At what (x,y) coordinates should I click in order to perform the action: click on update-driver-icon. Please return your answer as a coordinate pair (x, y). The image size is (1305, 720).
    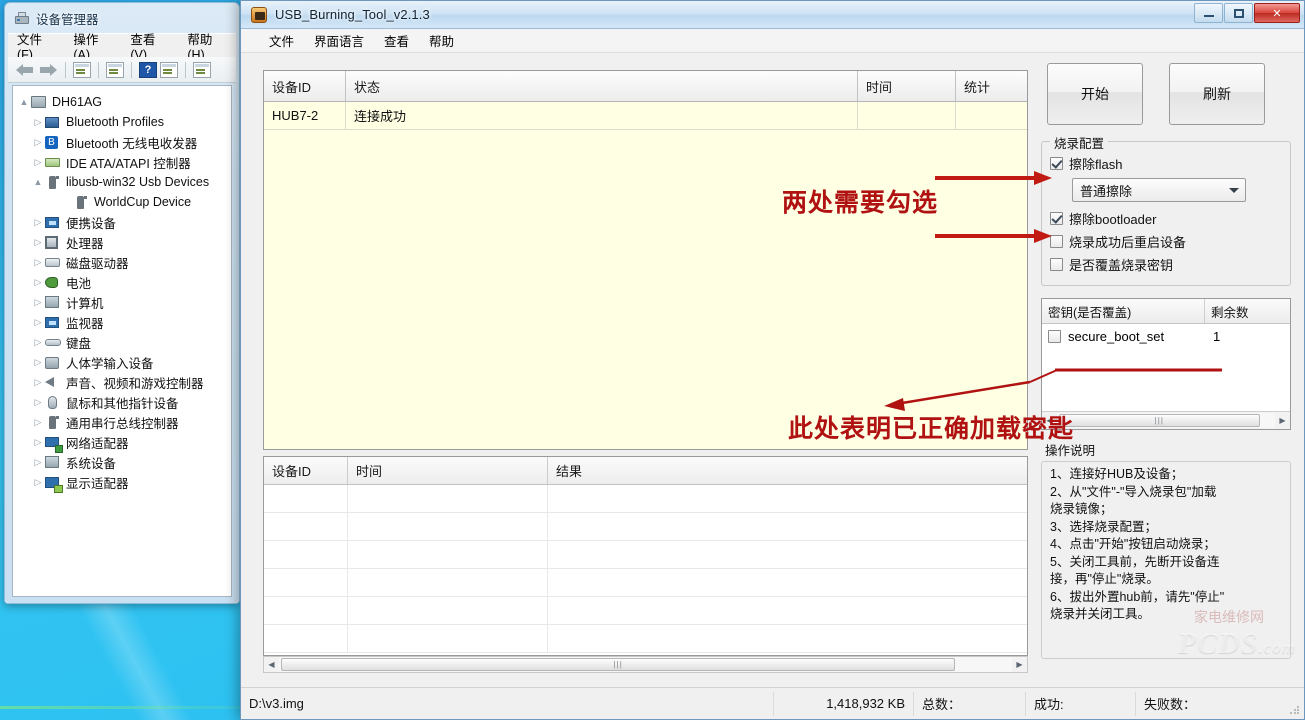
    Looking at the image, I should click on (115, 69).